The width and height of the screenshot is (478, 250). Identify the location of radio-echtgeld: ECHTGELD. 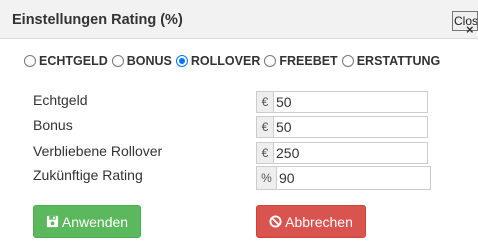
(66, 61).